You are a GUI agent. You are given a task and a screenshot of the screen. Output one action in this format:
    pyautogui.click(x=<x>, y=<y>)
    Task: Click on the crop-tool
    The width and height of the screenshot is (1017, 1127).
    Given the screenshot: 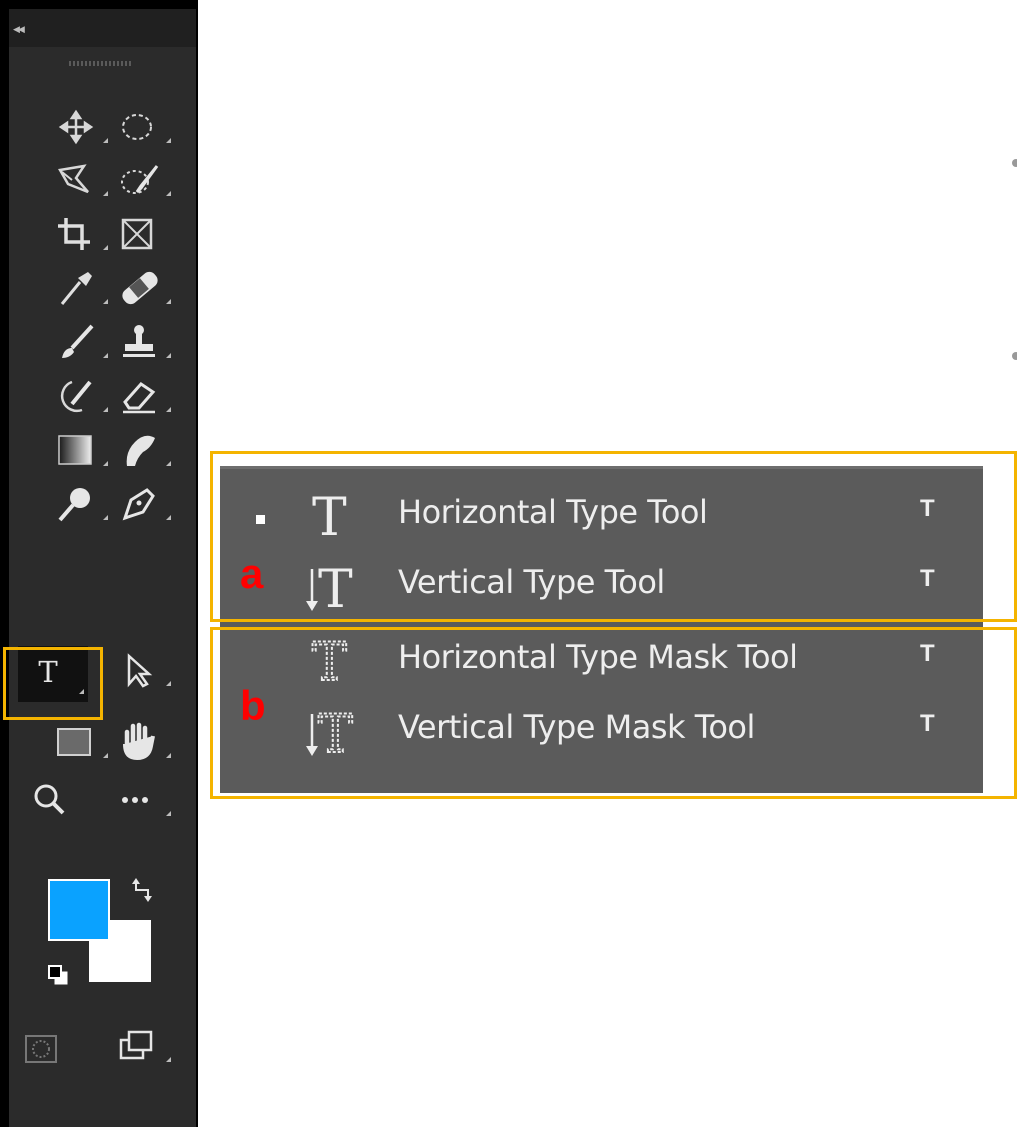 What is the action you would take?
    pyautogui.click(x=82, y=234)
    